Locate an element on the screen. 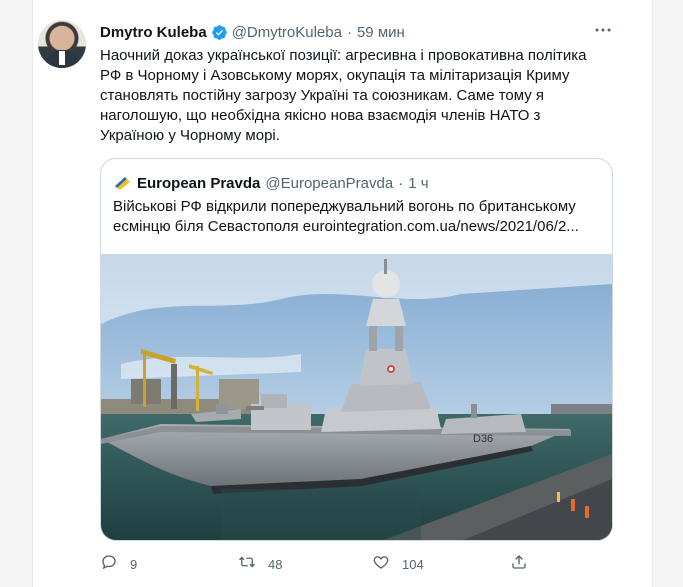  reply-button: 9 is located at coordinates (118, 564).